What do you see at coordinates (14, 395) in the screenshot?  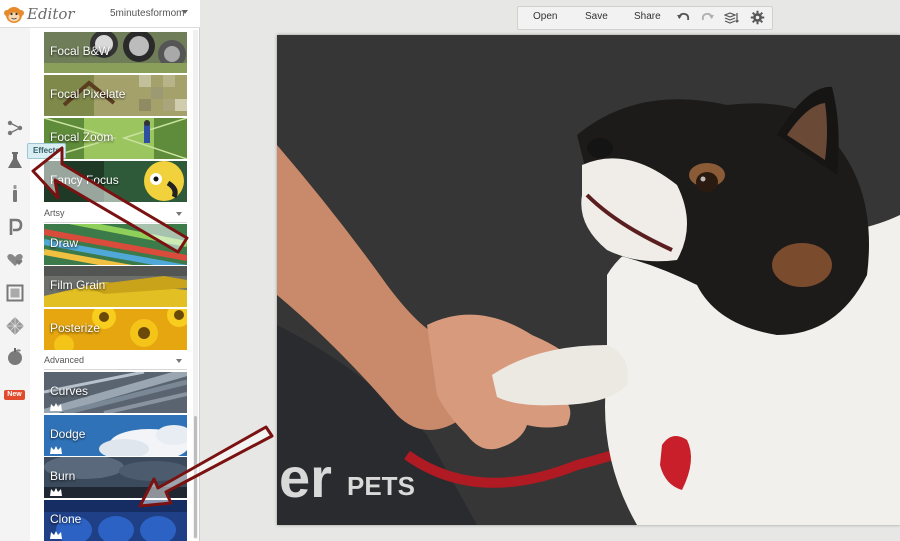 I see `new-badge: New` at bounding box center [14, 395].